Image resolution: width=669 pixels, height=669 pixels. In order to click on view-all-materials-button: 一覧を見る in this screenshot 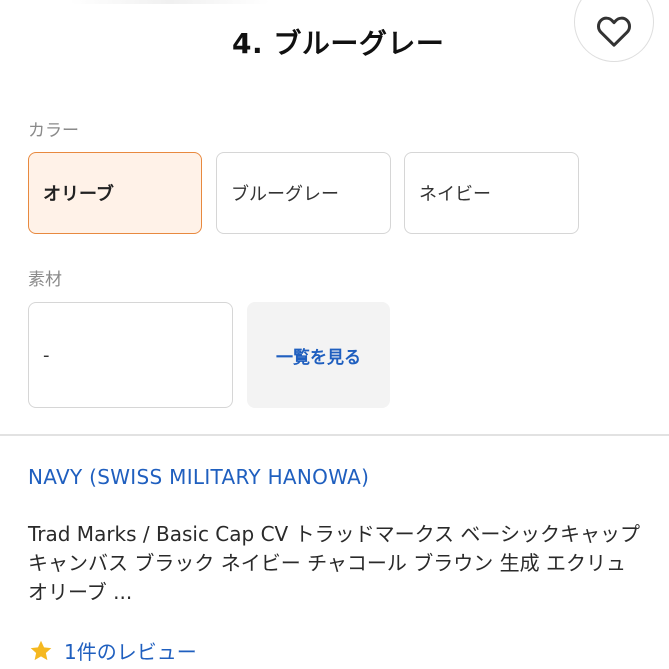, I will do `click(318, 355)`.